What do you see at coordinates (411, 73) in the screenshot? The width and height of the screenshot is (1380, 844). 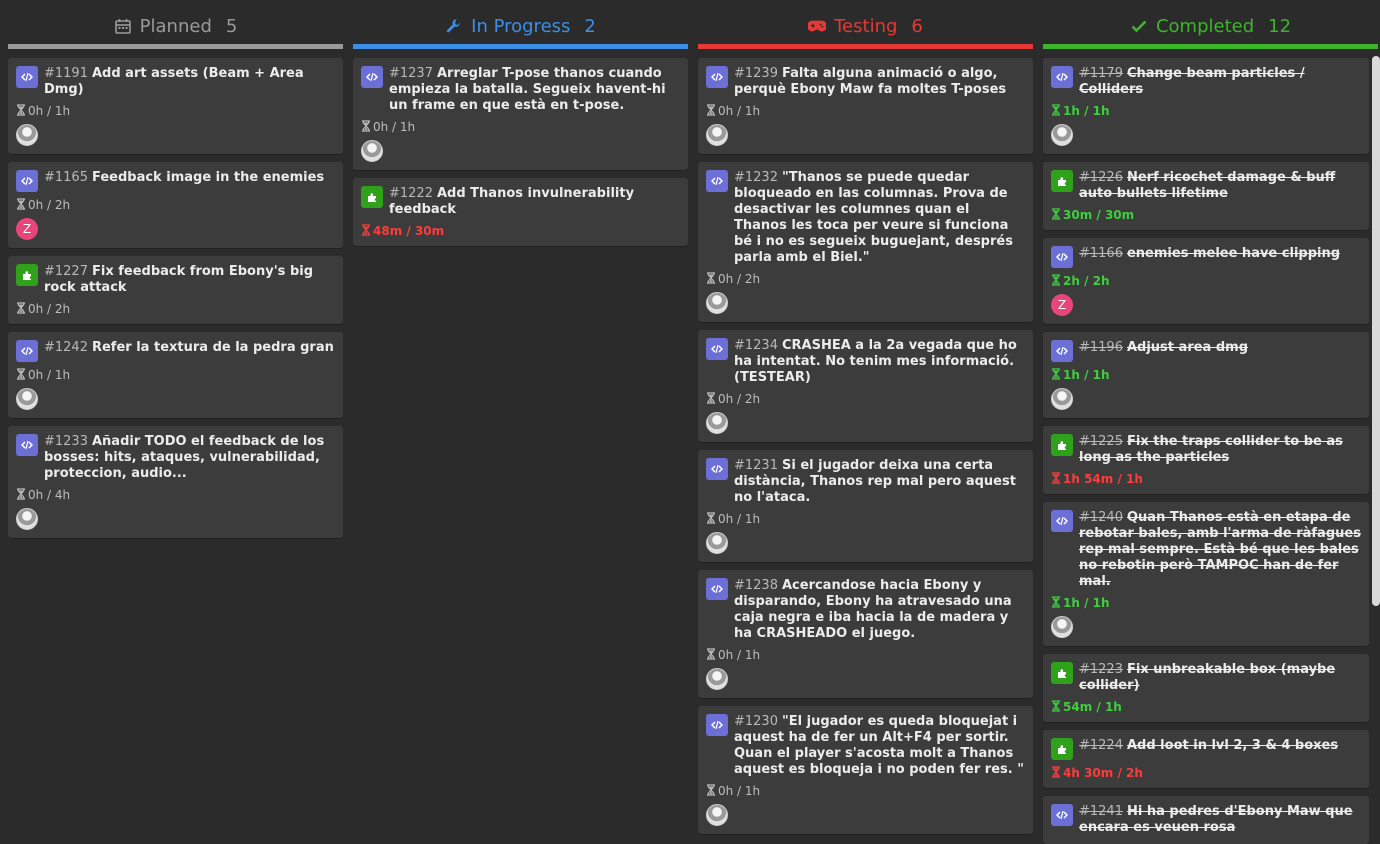 I see `card-id: #1237` at bounding box center [411, 73].